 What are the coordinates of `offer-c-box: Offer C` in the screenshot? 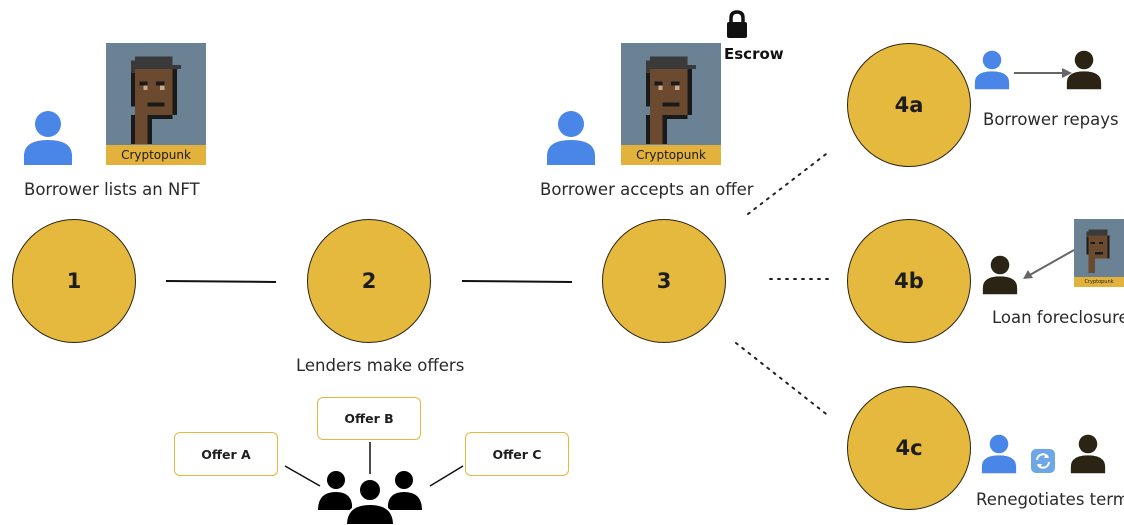 It's located at (517, 454).